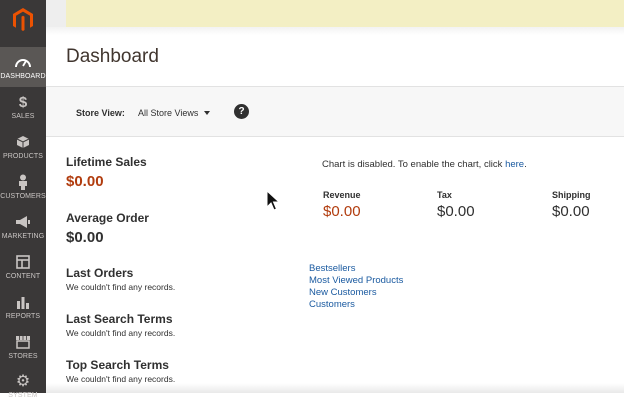 The image size is (624, 406). I want to click on person-icon, so click(23, 182).